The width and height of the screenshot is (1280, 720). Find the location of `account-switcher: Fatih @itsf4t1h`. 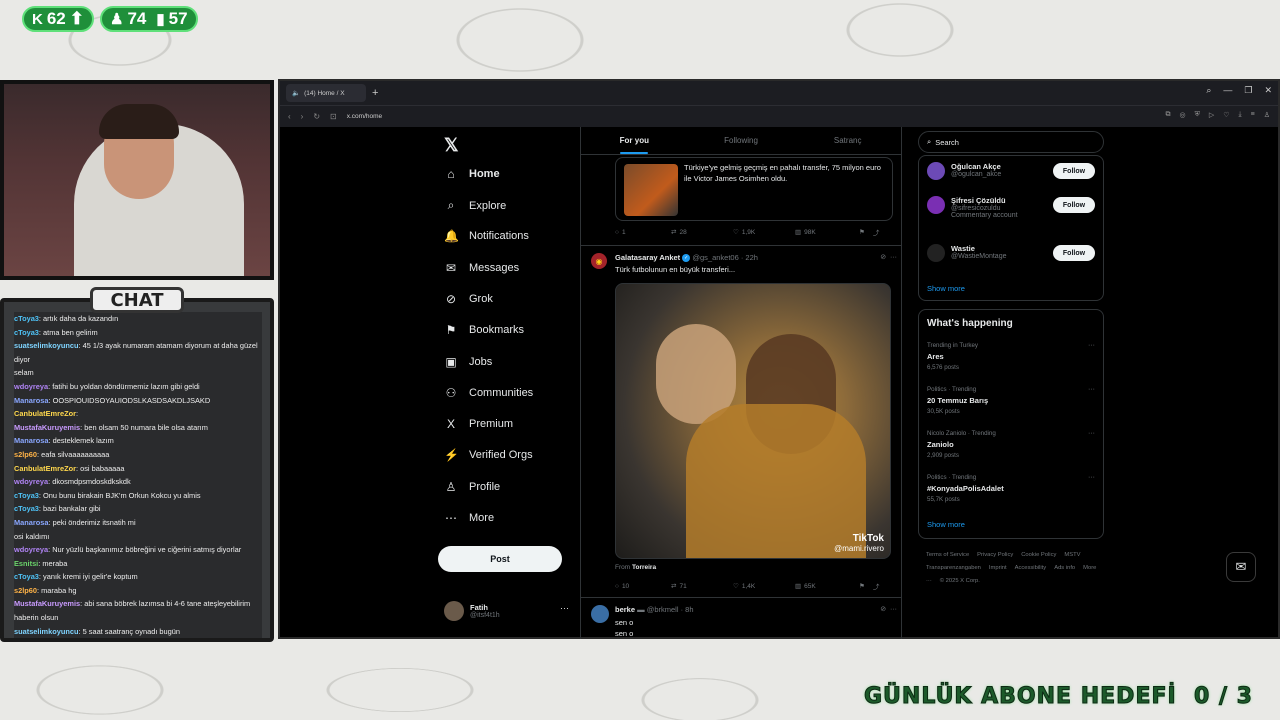

account-switcher: Fatih @itsf4t1h is located at coordinates (472, 611).